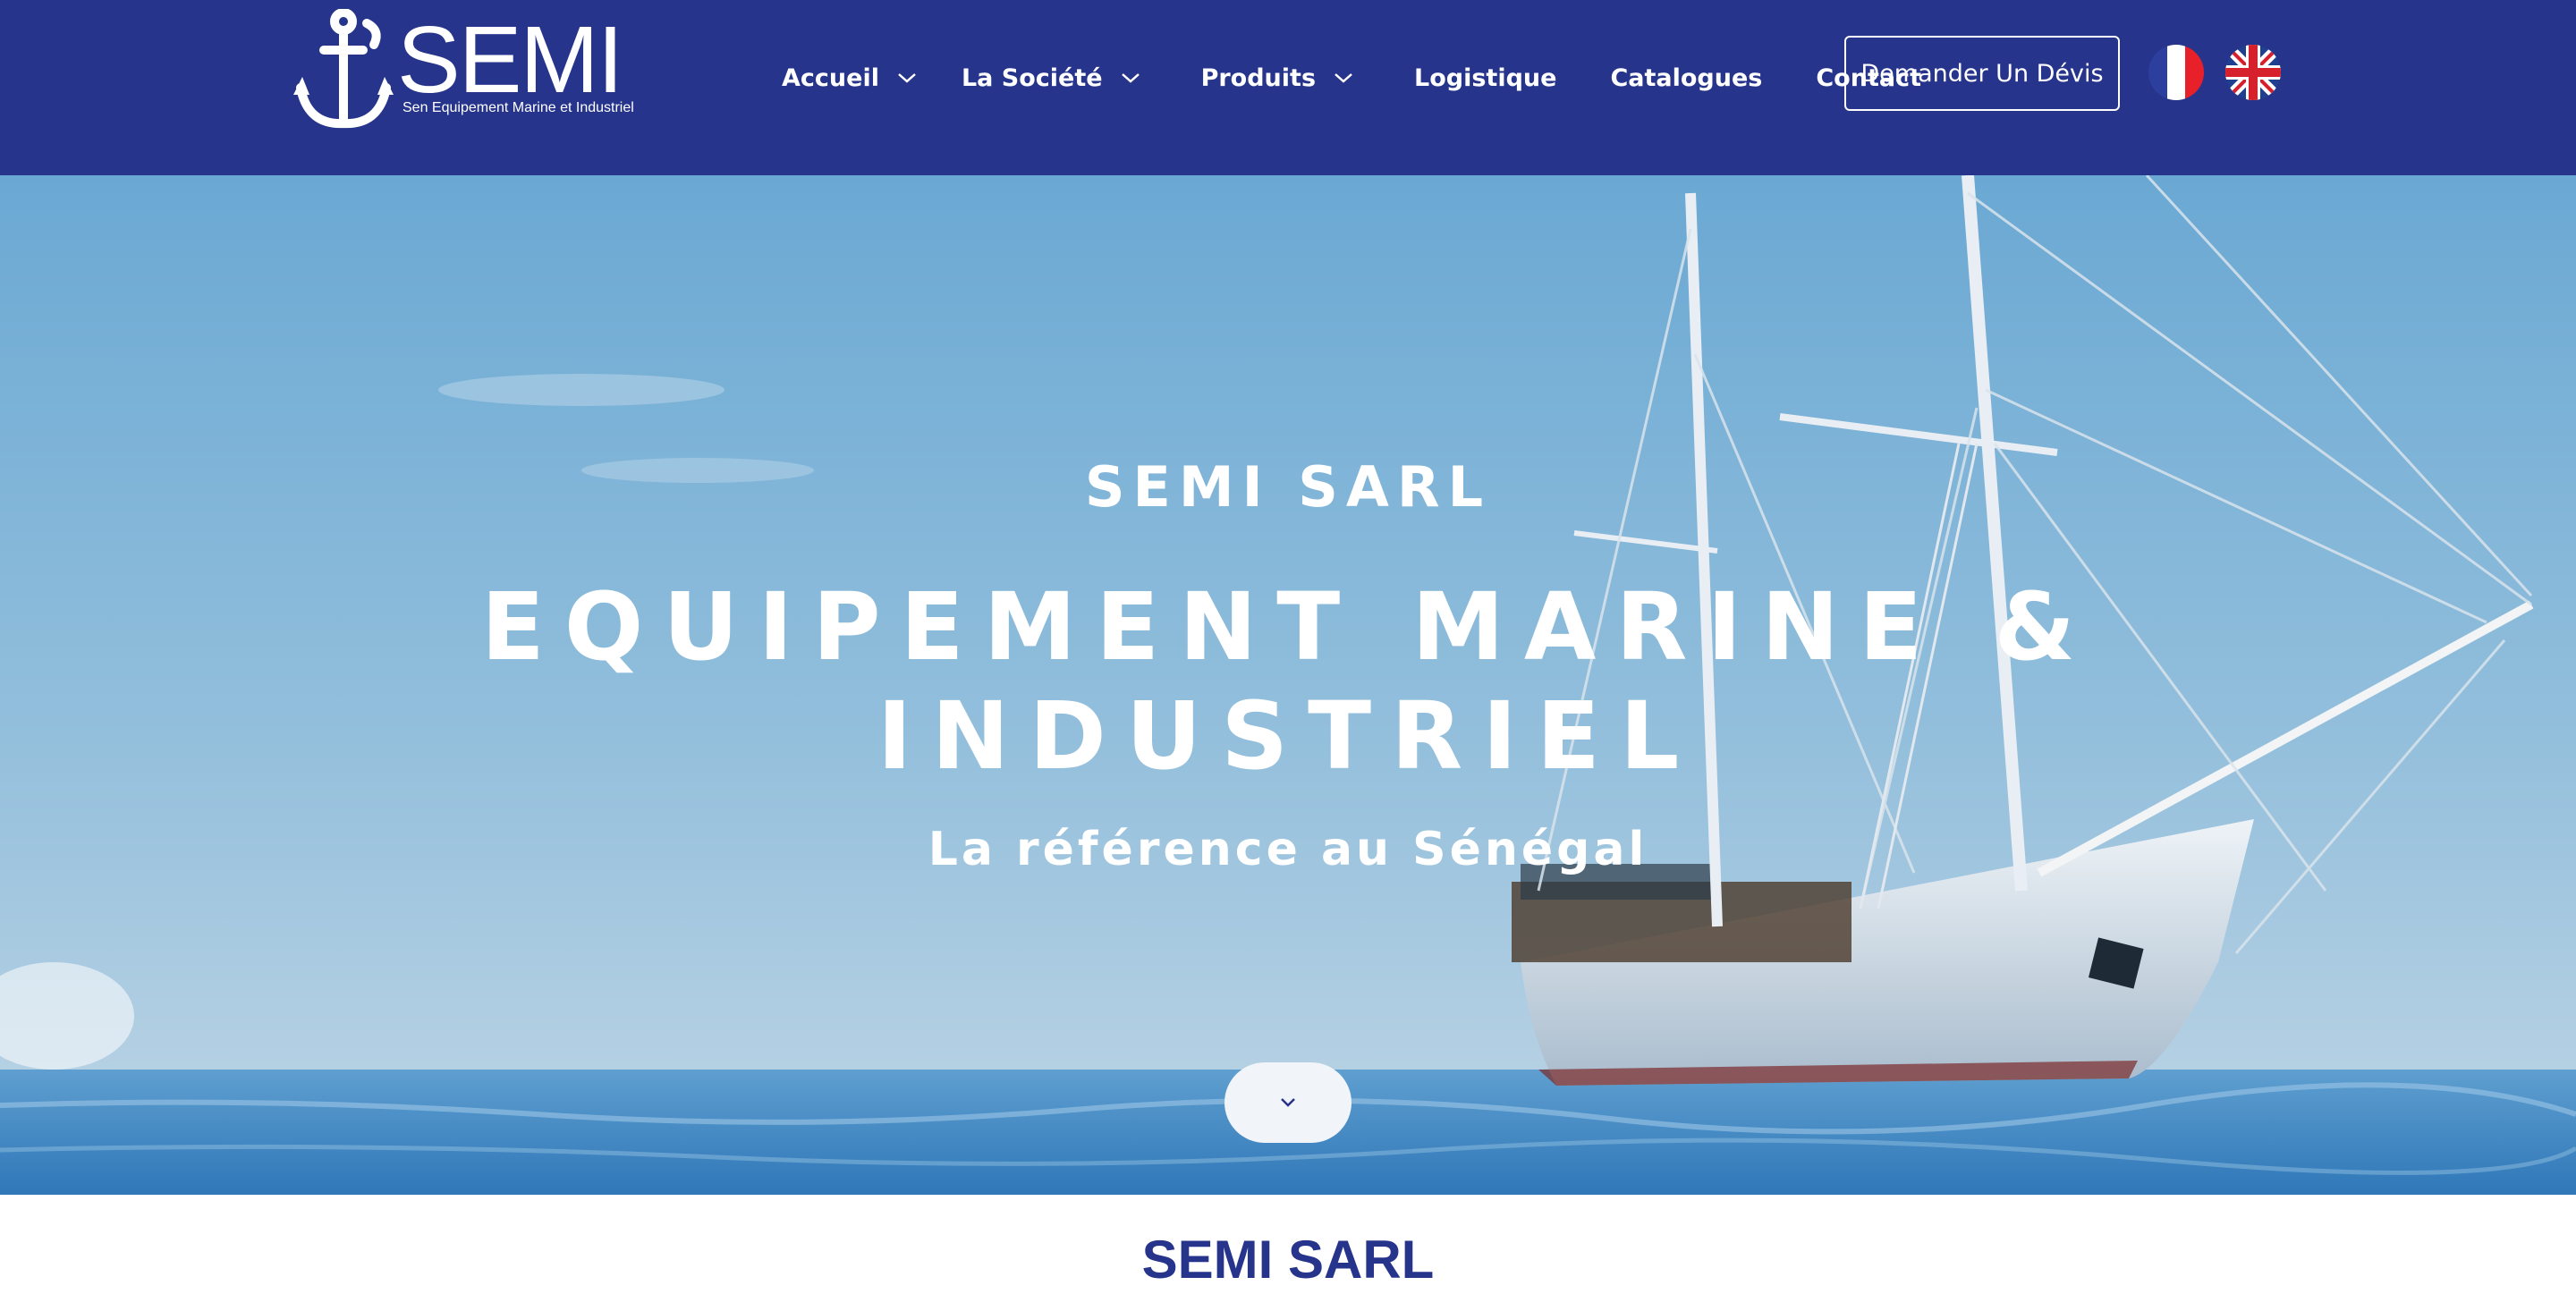  What do you see at coordinates (518, 107) in the screenshot?
I see `logo-tagline: Sen Equipement Marine et Industriel` at bounding box center [518, 107].